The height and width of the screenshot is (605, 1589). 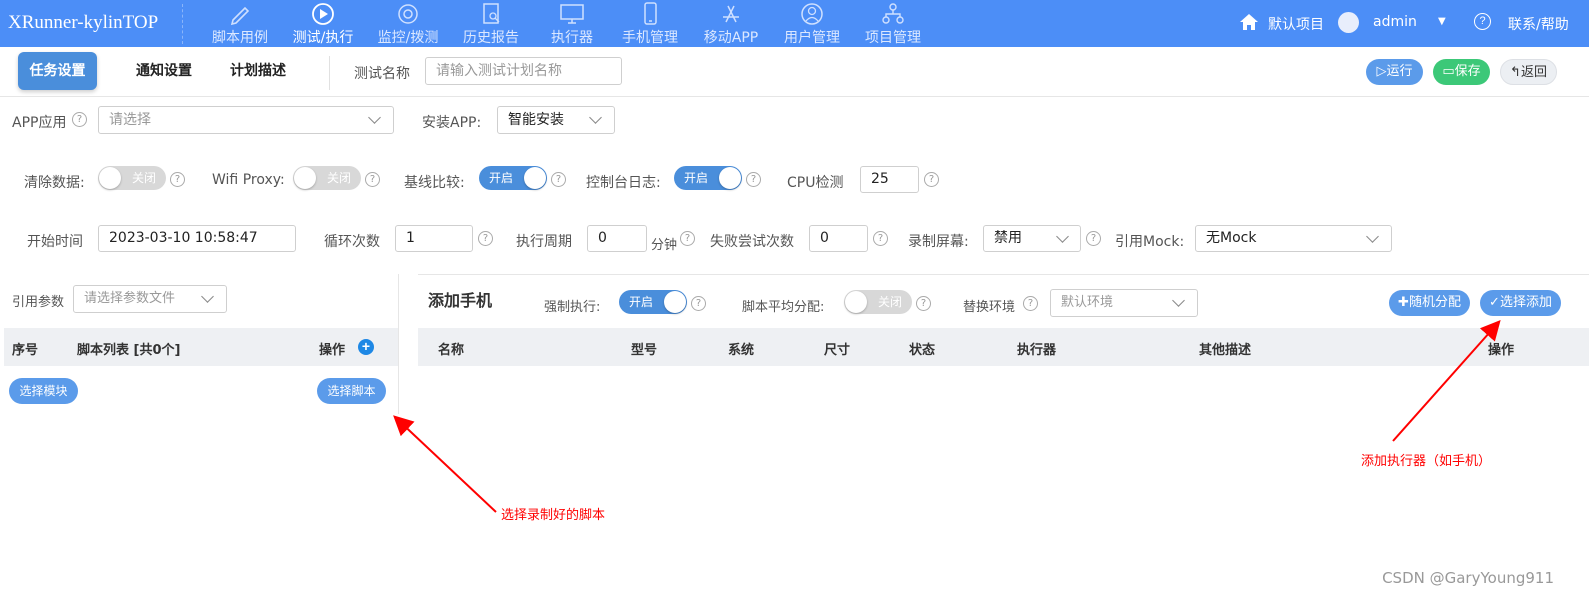 What do you see at coordinates (838, 238) in the screenshot?
I see `retry-input: 0` at bounding box center [838, 238].